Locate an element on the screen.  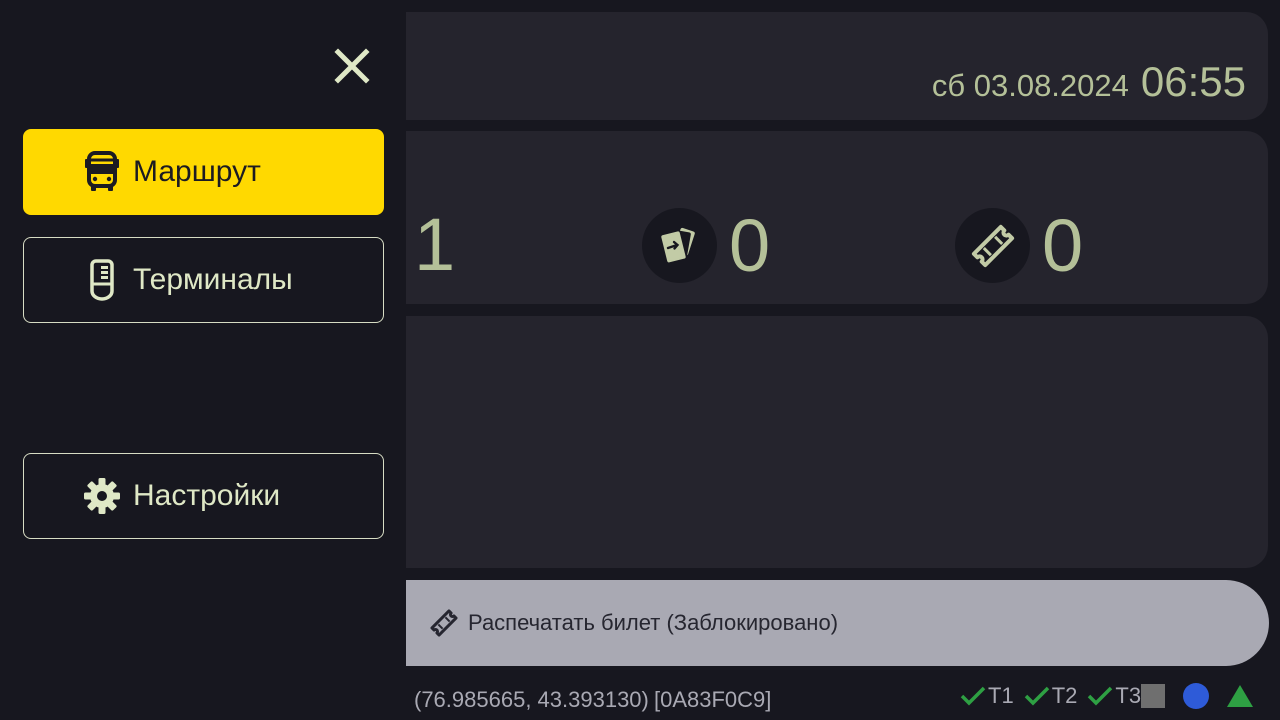
gear-icon is located at coordinates (102, 496).